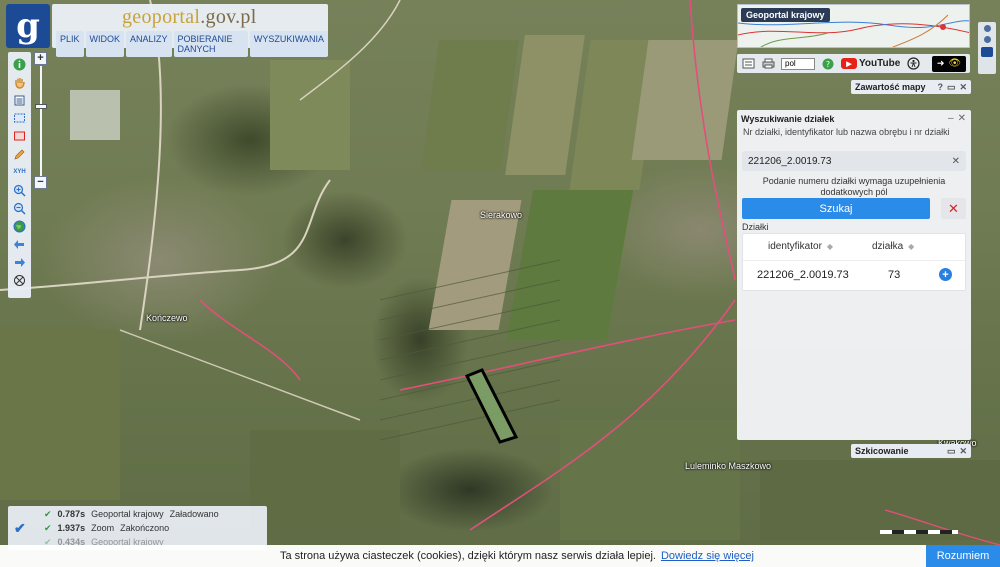  I want to click on contrast-toggle: ➜ 👁, so click(949, 63).